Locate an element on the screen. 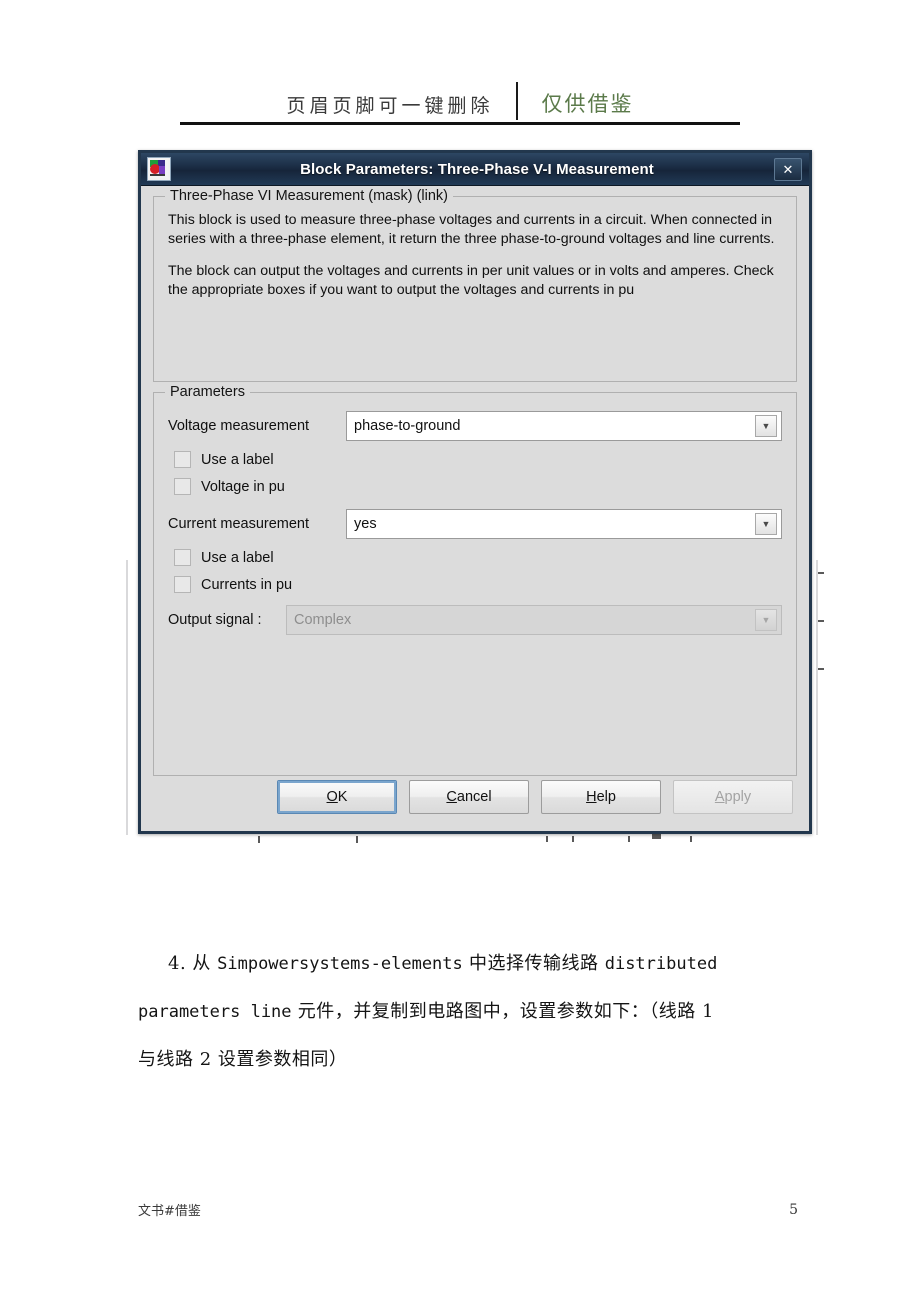  output-signal-value: Complex is located at coordinates (323, 620).